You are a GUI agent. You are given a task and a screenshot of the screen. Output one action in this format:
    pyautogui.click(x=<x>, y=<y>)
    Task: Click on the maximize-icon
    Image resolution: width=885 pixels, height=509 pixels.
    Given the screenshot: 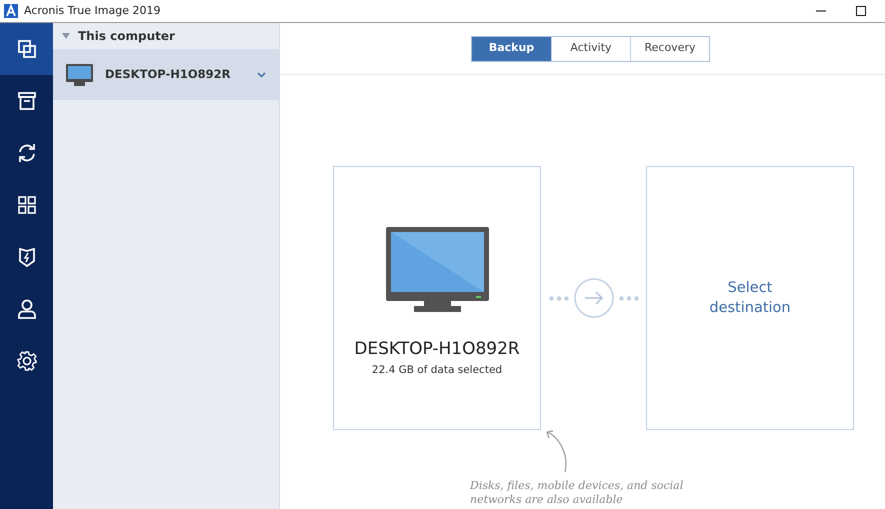 What is the action you would take?
    pyautogui.click(x=861, y=11)
    